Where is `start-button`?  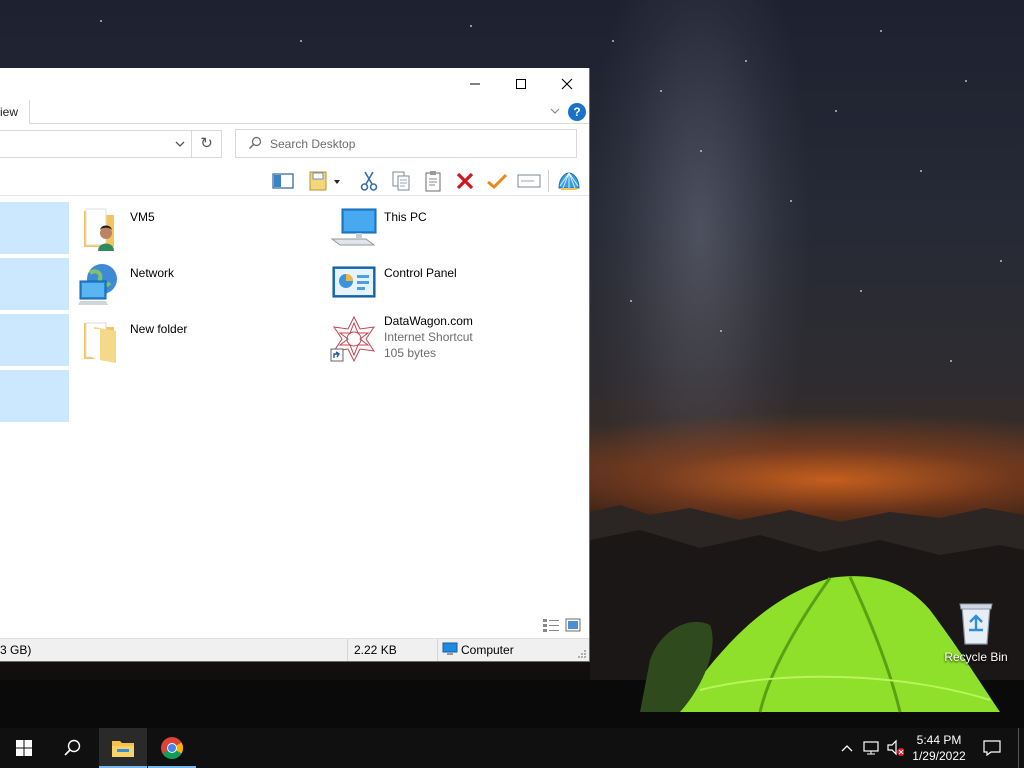
start-button is located at coordinates (24, 748).